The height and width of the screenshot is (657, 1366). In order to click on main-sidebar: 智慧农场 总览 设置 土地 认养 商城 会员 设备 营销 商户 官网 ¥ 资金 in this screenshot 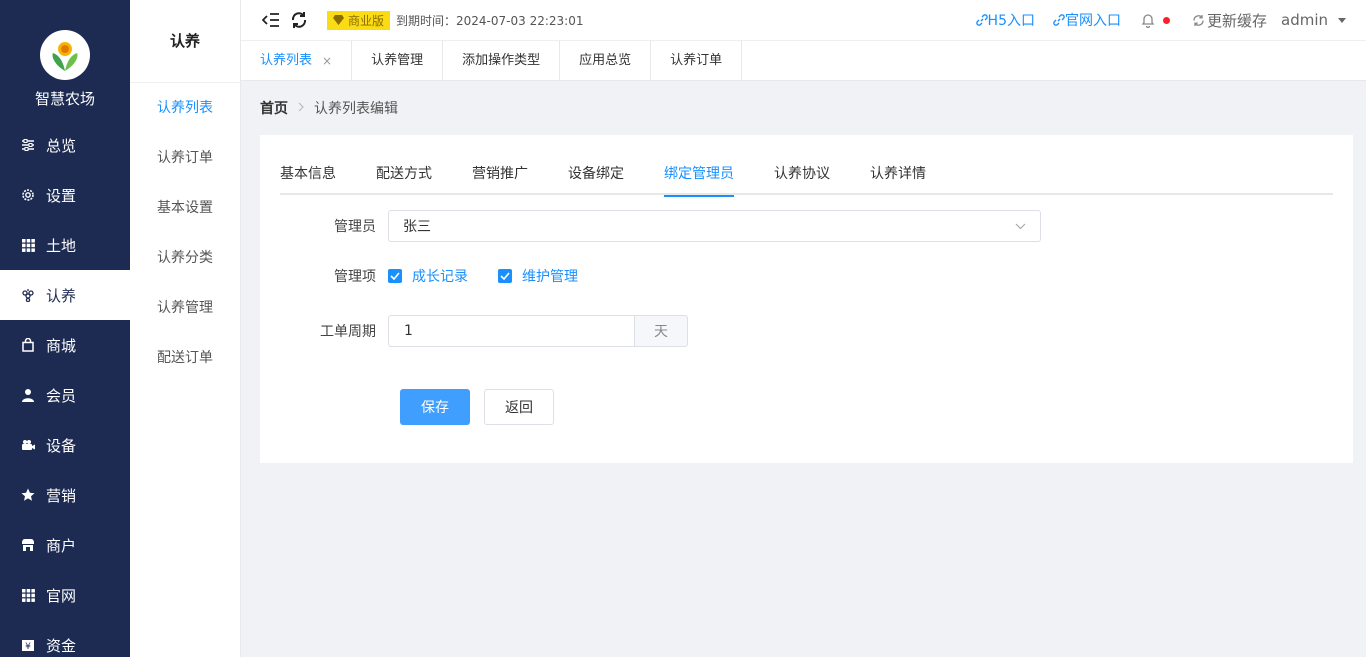, I will do `click(65, 328)`.